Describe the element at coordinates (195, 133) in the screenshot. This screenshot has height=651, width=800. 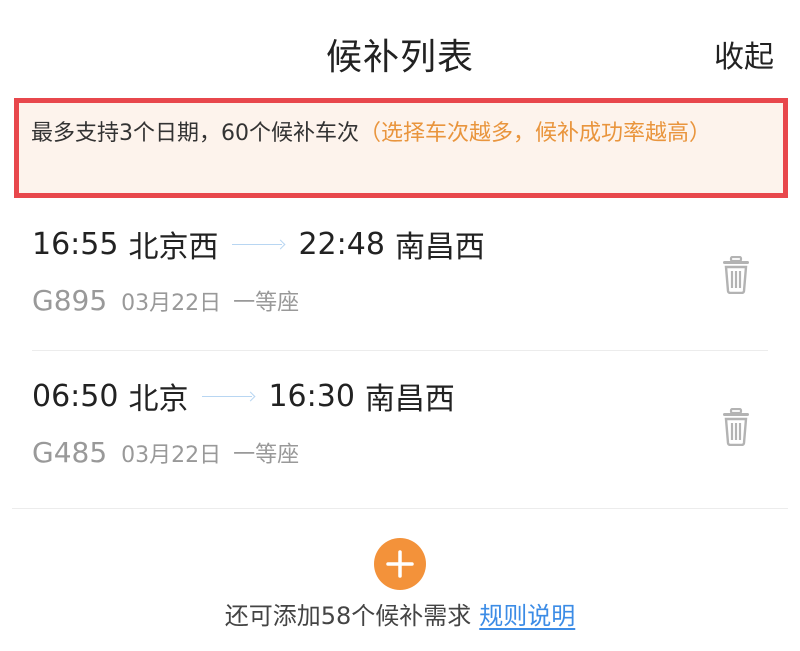
I see `notice-main-text: 最多支持3个日期，60个候补车次` at that location.